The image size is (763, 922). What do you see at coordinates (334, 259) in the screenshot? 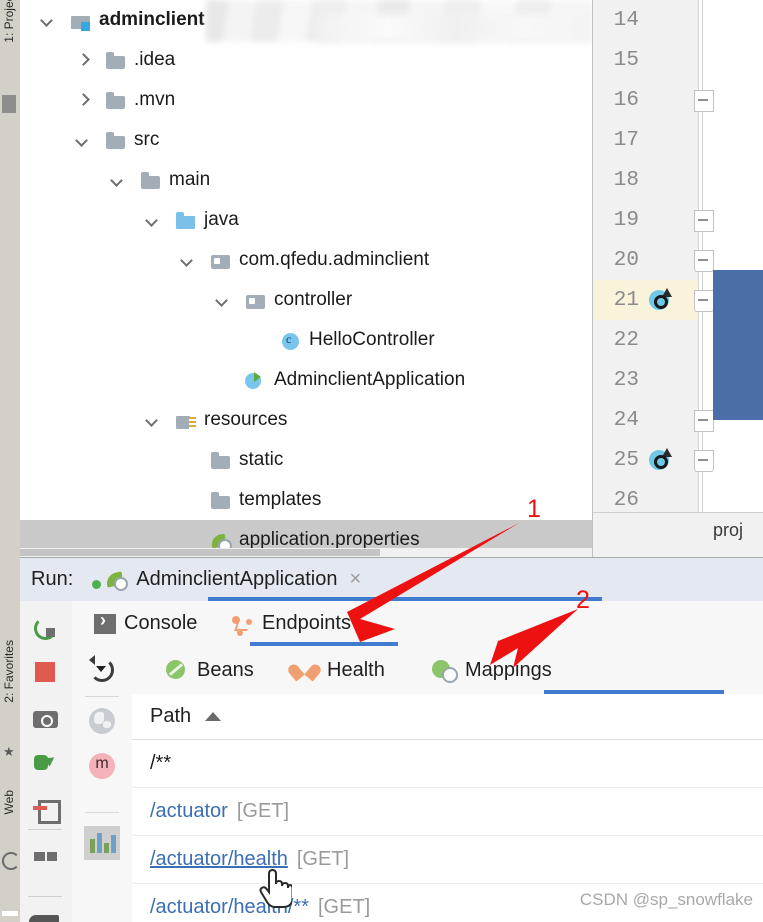
I see `tree-node-label: com.qfedu.adminclient` at bounding box center [334, 259].